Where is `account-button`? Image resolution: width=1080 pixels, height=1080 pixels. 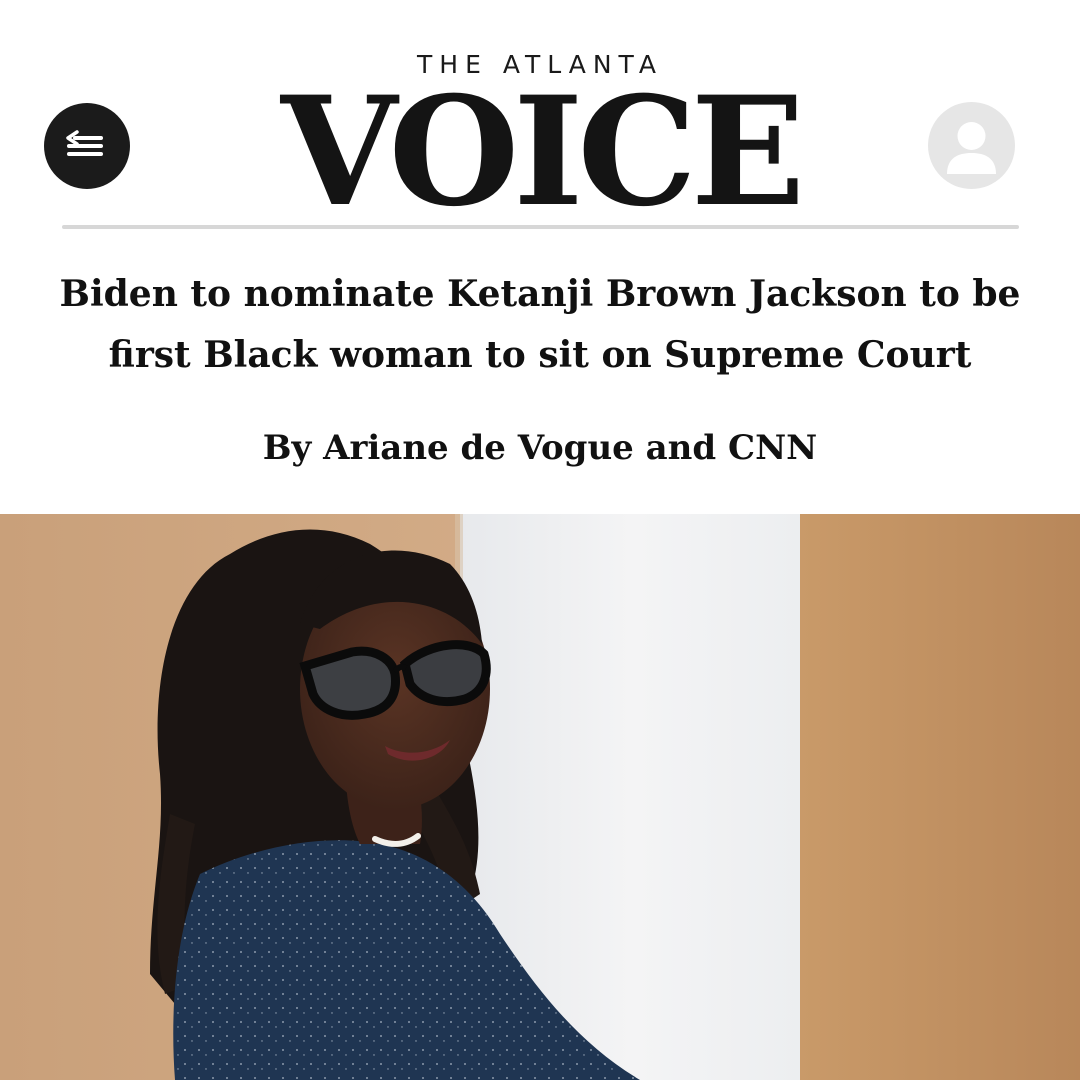 account-button is located at coordinates (971, 145).